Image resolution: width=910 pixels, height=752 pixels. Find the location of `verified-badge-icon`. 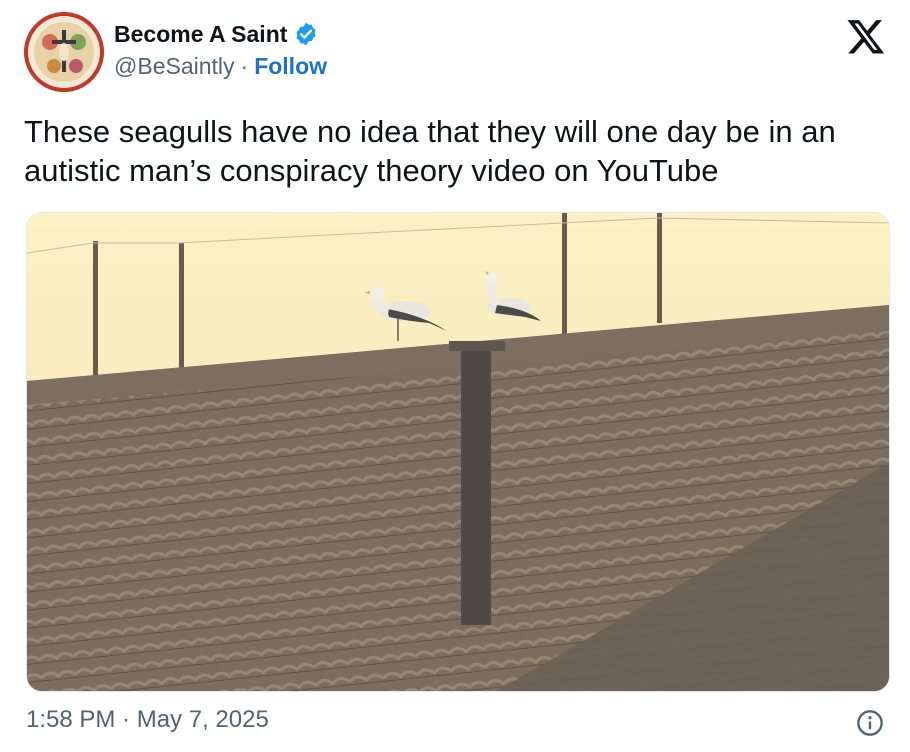

verified-badge-icon is located at coordinates (306, 34).